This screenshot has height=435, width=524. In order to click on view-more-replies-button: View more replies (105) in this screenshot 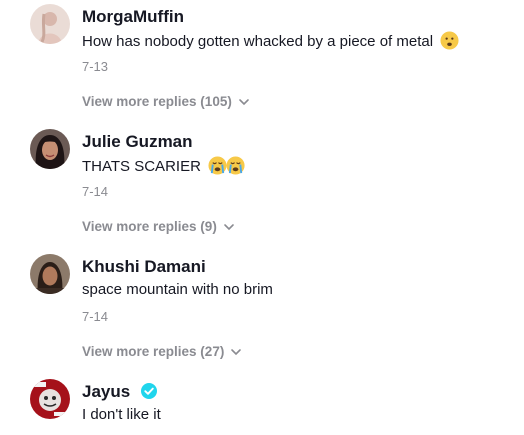, I will do `click(166, 101)`.